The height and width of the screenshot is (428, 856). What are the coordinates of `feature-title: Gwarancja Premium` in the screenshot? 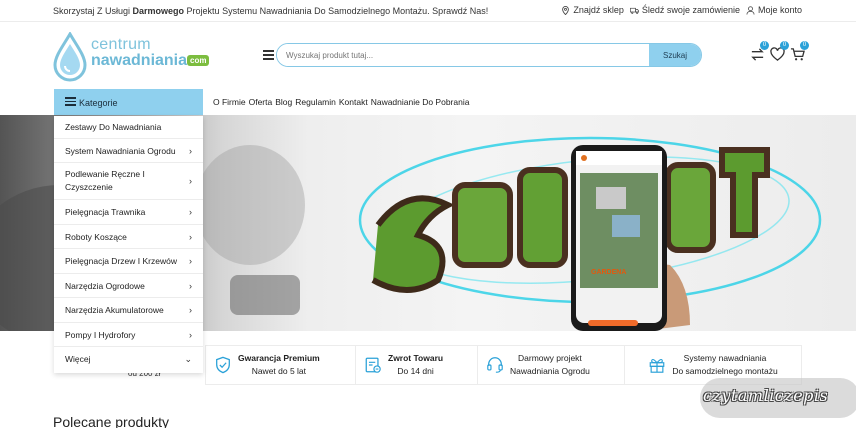 It's located at (279, 358).